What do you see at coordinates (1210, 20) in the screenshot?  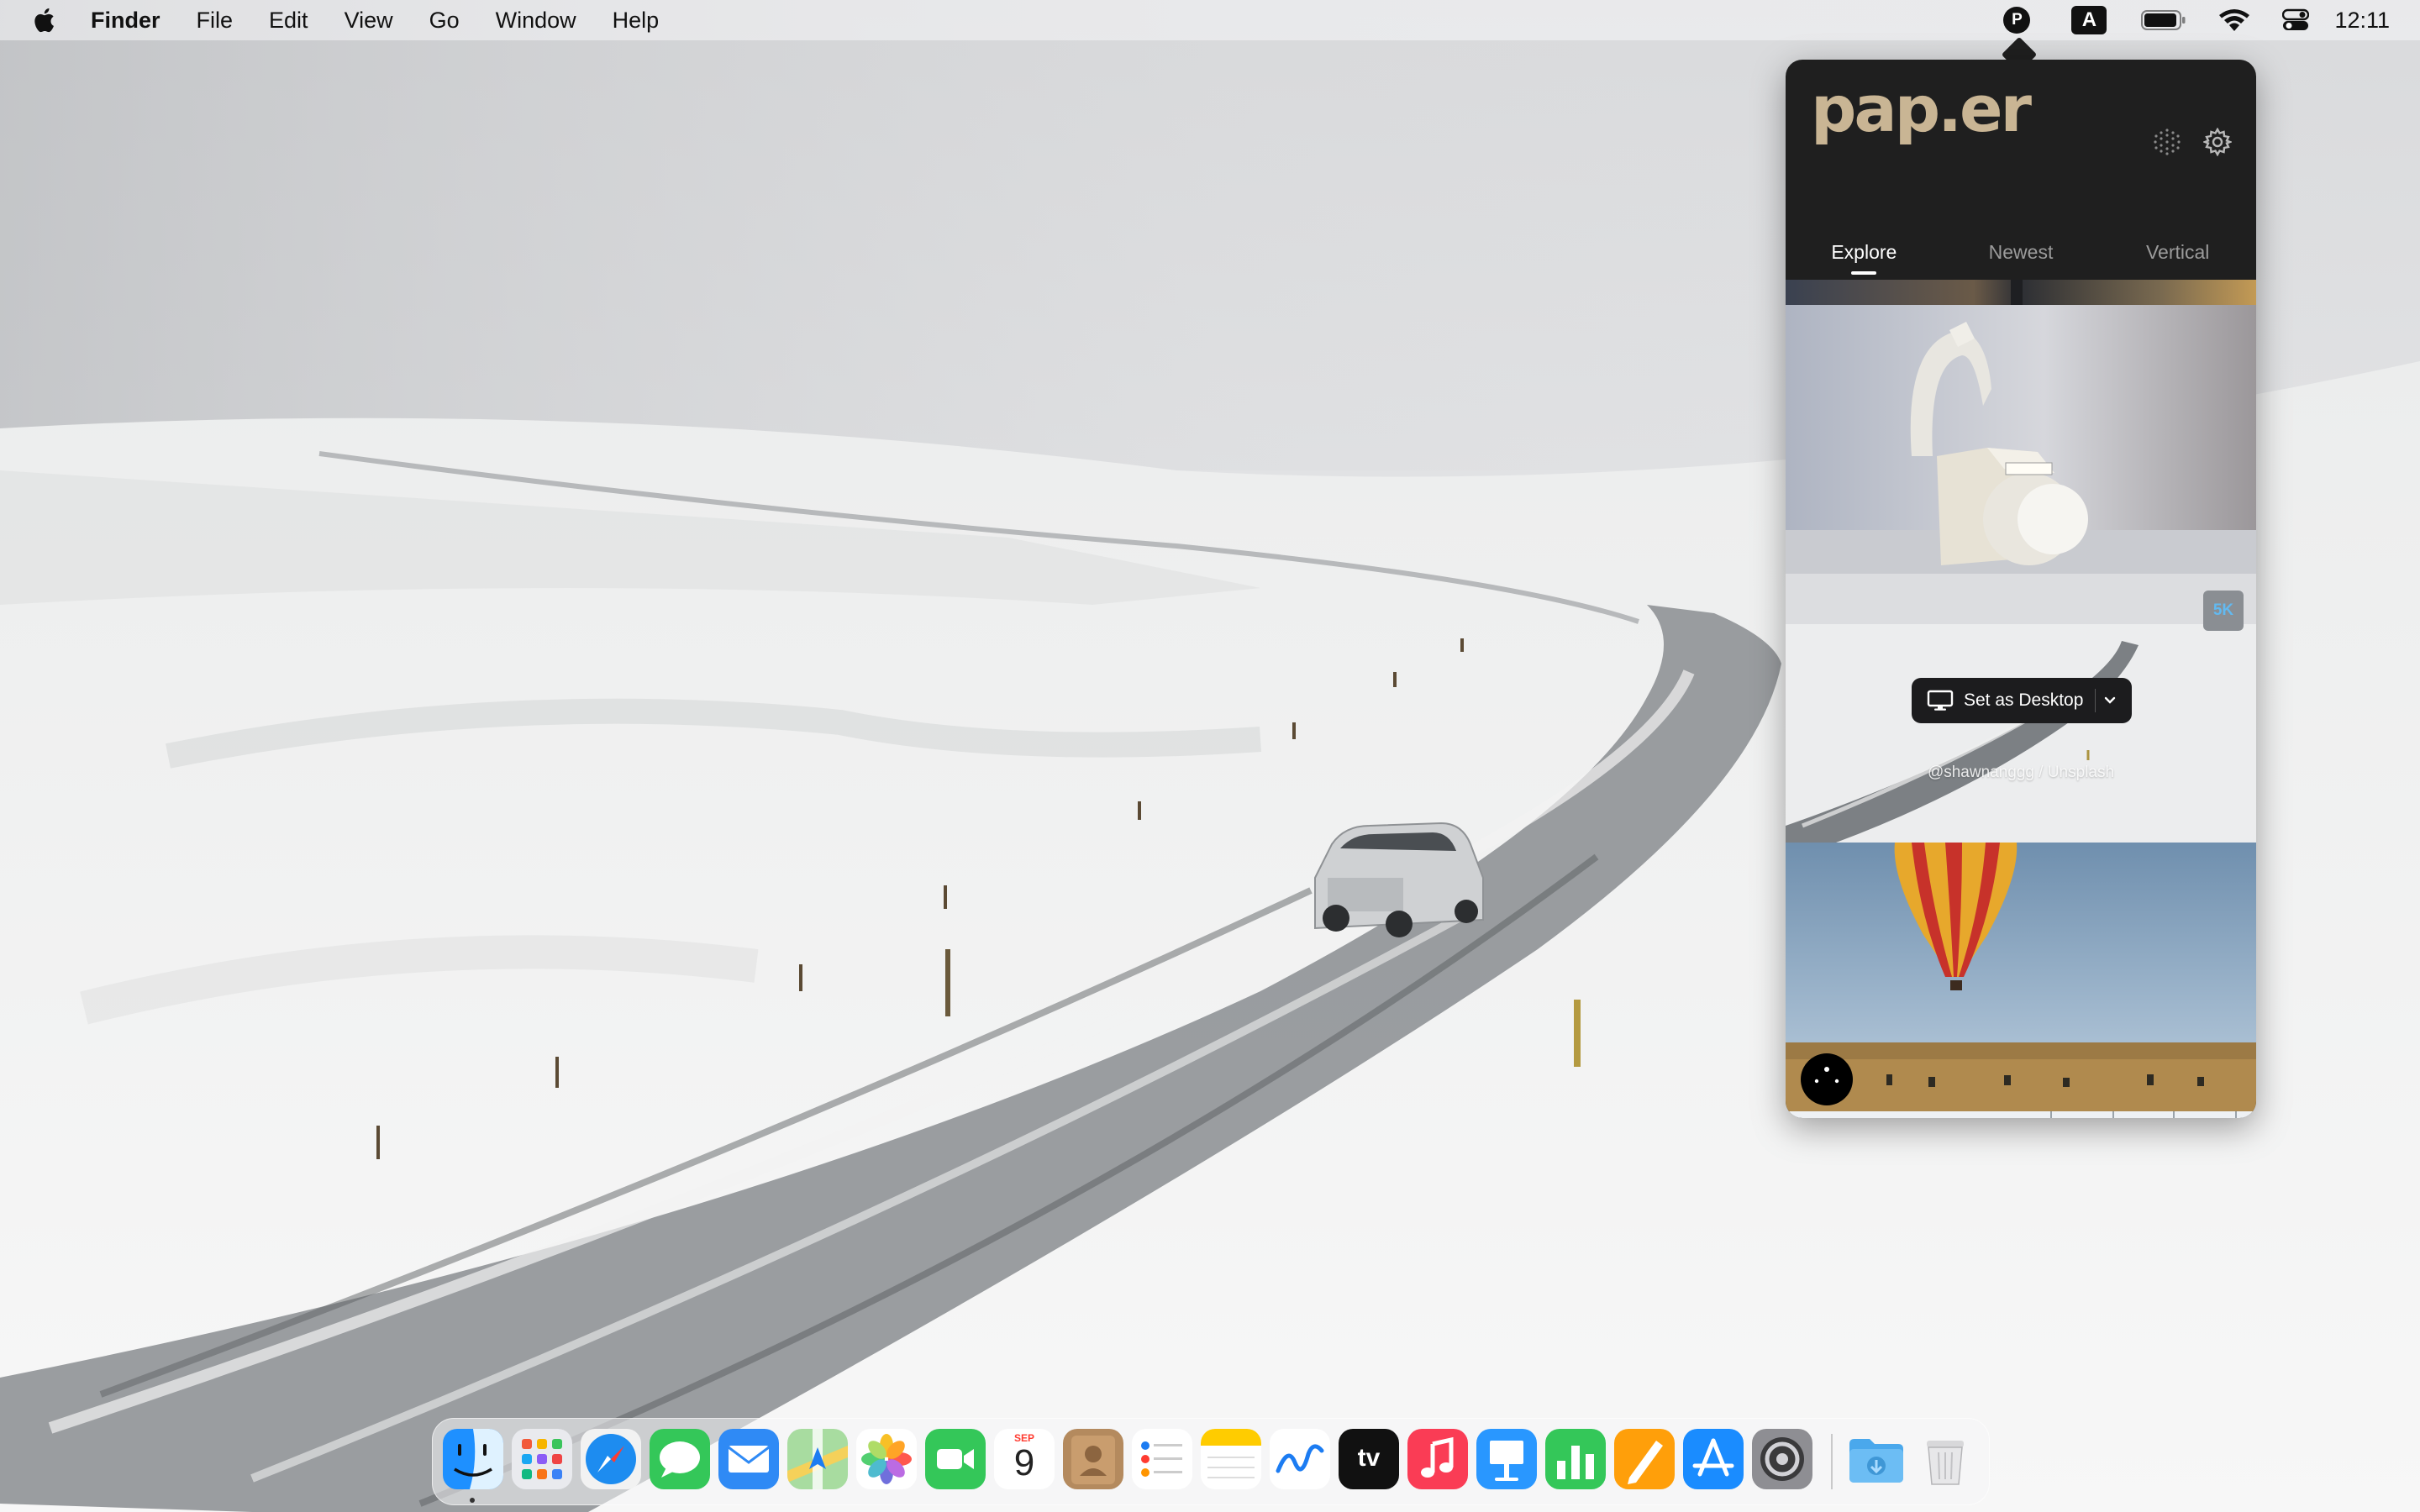 I see `menu-bar: Finder File Edit View Go Window Help P A` at bounding box center [1210, 20].